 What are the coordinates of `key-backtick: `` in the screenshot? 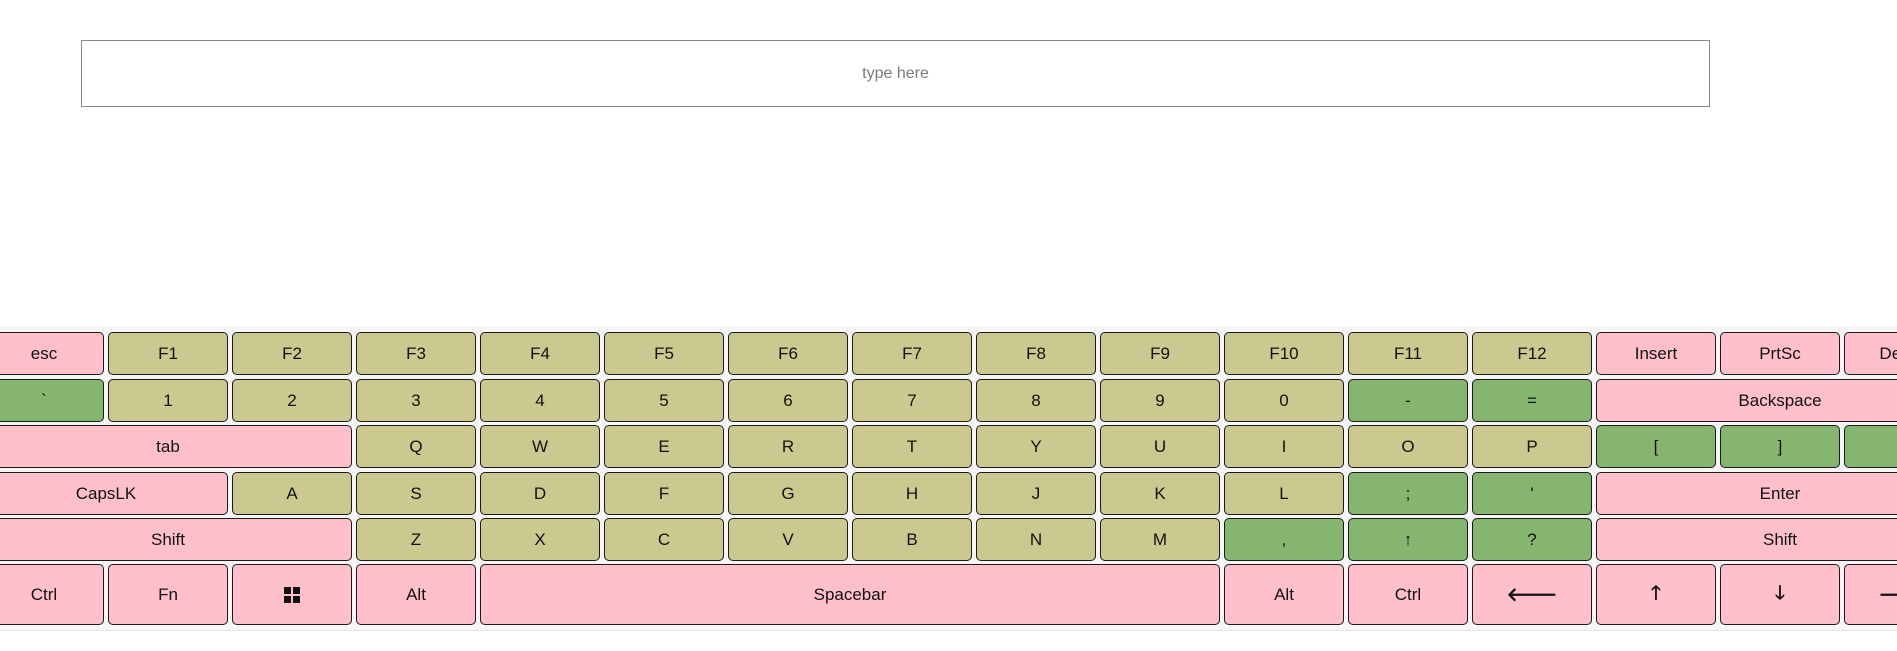 It's located at (52, 400).